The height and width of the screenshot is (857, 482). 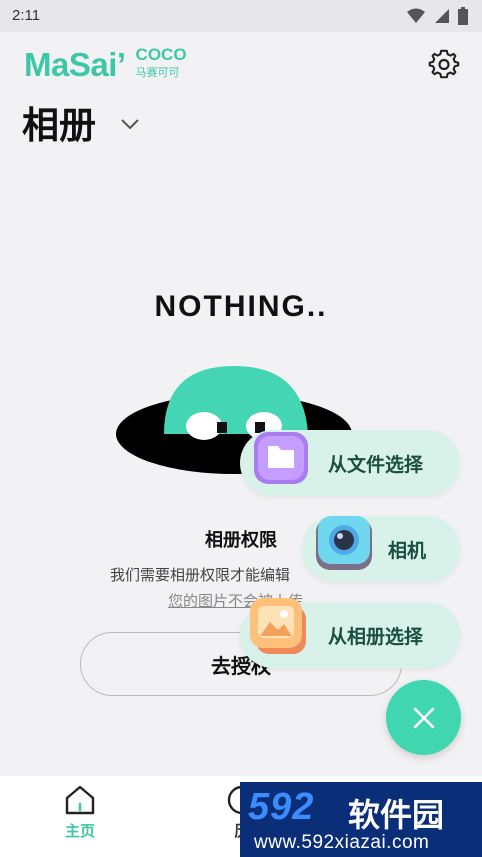 What do you see at coordinates (381, 549) in the screenshot?
I see `menu-item-camera: 相机` at bounding box center [381, 549].